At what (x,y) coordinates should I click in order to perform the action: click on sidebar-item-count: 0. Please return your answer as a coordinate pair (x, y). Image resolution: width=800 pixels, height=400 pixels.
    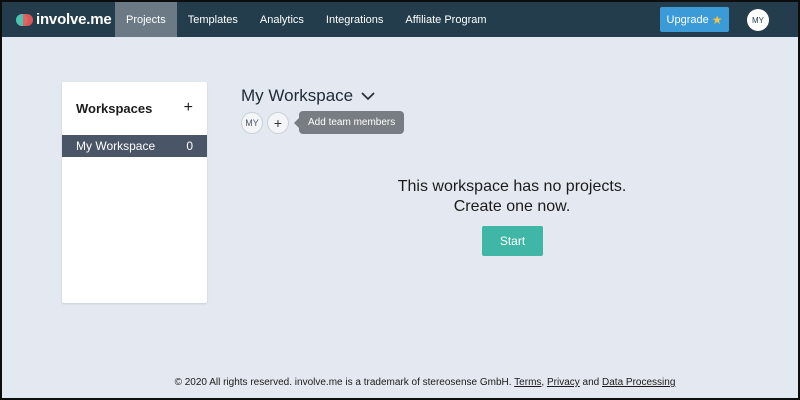
    Looking at the image, I should click on (189, 146).